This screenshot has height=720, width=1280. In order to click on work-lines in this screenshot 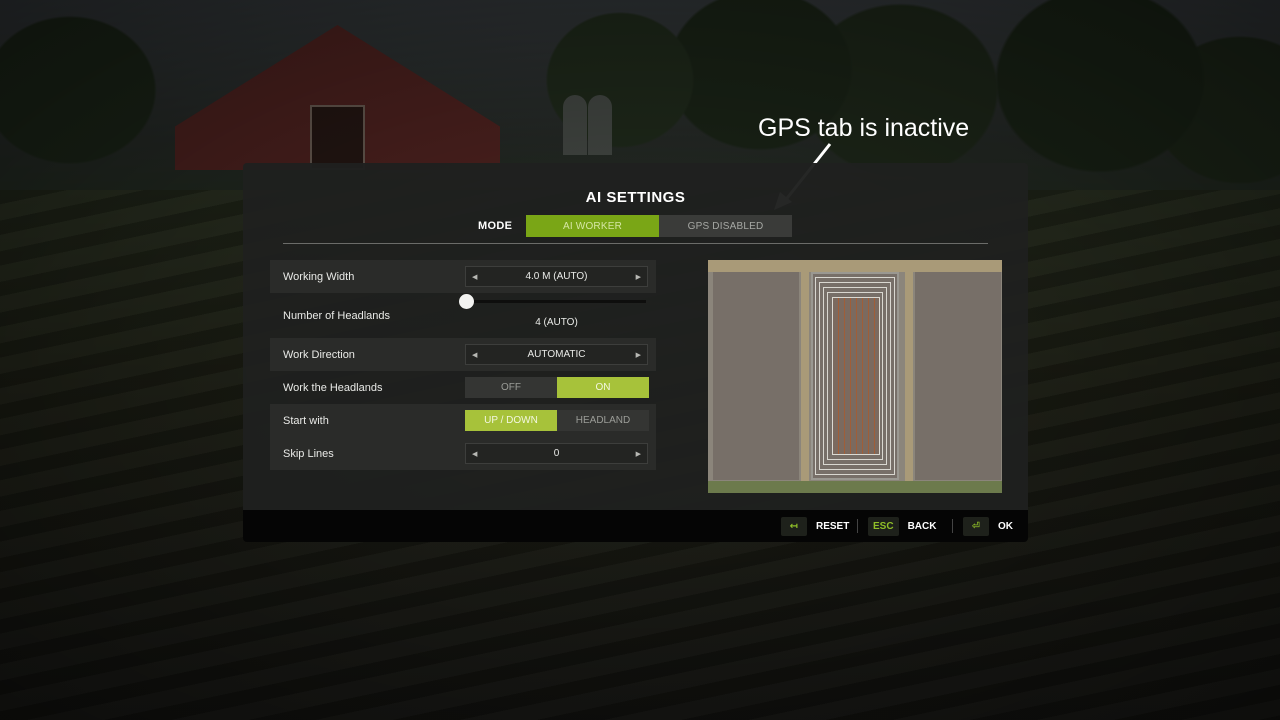, I will do `click(856, 376)`.